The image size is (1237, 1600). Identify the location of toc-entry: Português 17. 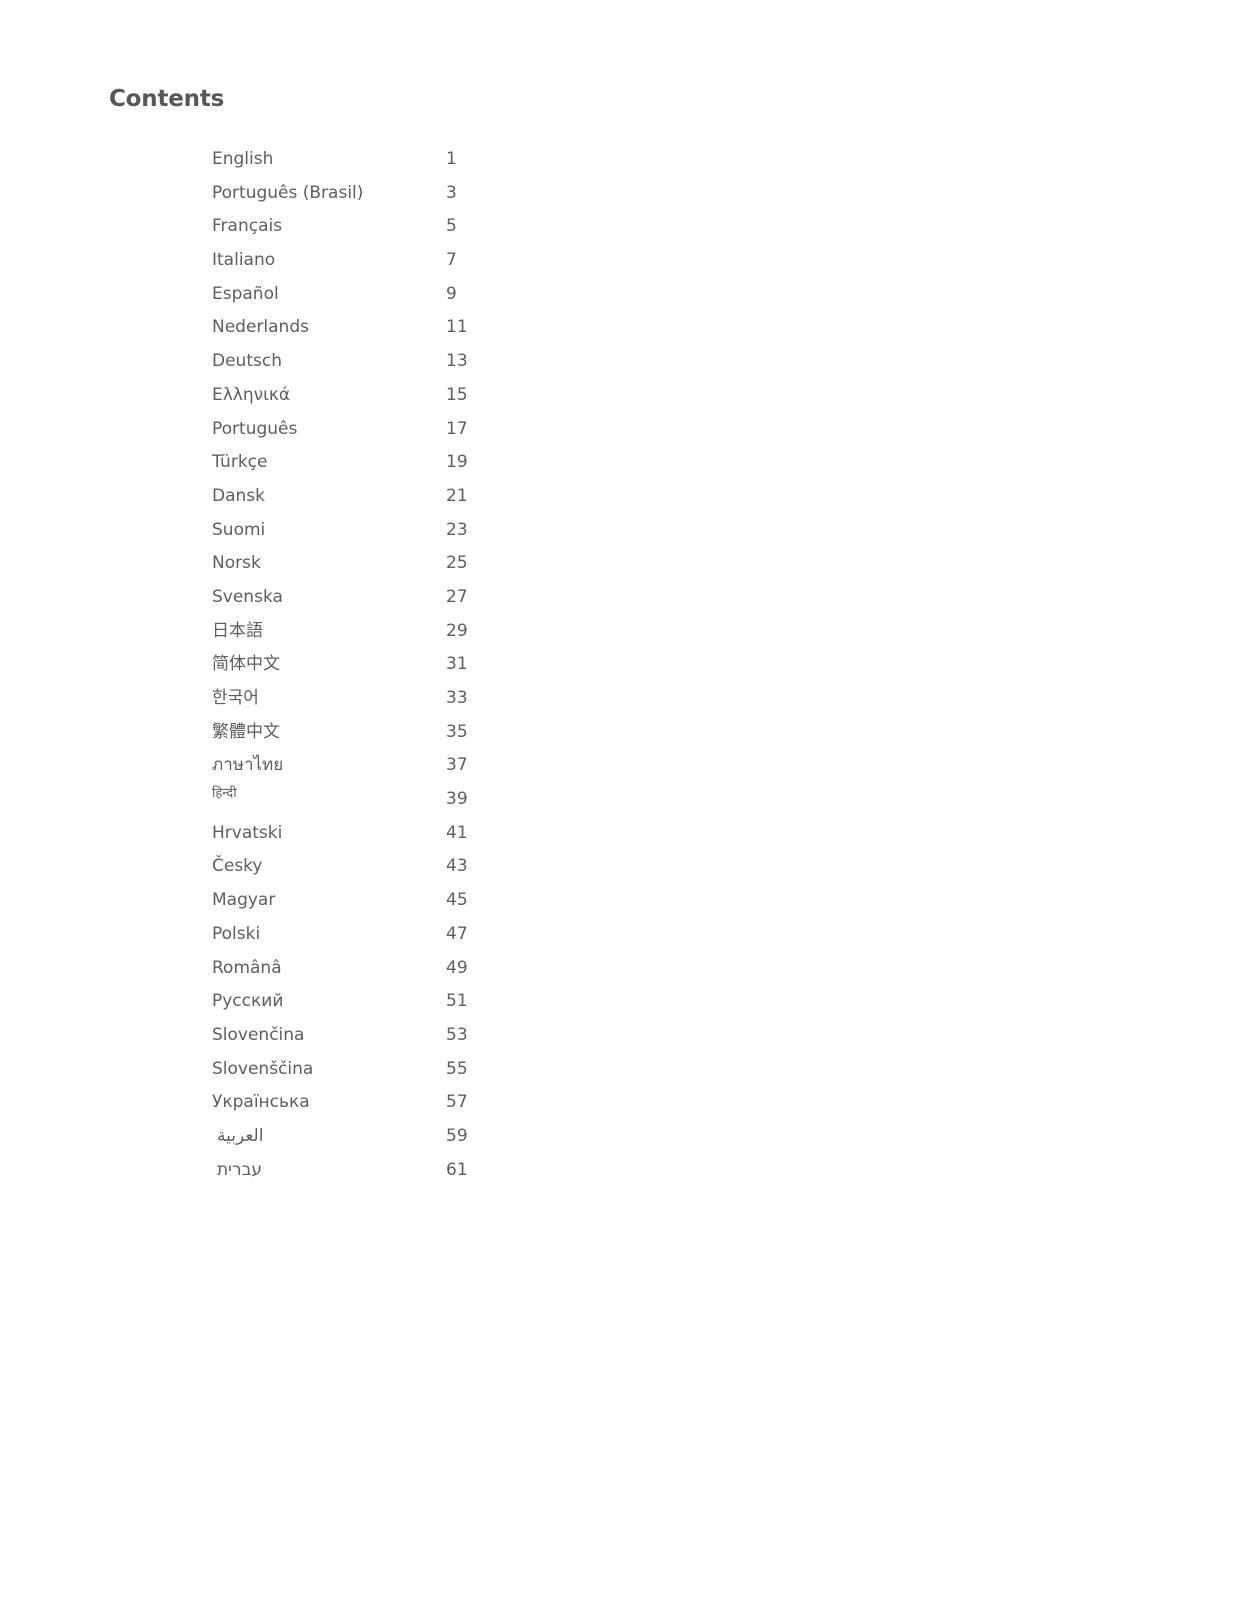
(362, 430).